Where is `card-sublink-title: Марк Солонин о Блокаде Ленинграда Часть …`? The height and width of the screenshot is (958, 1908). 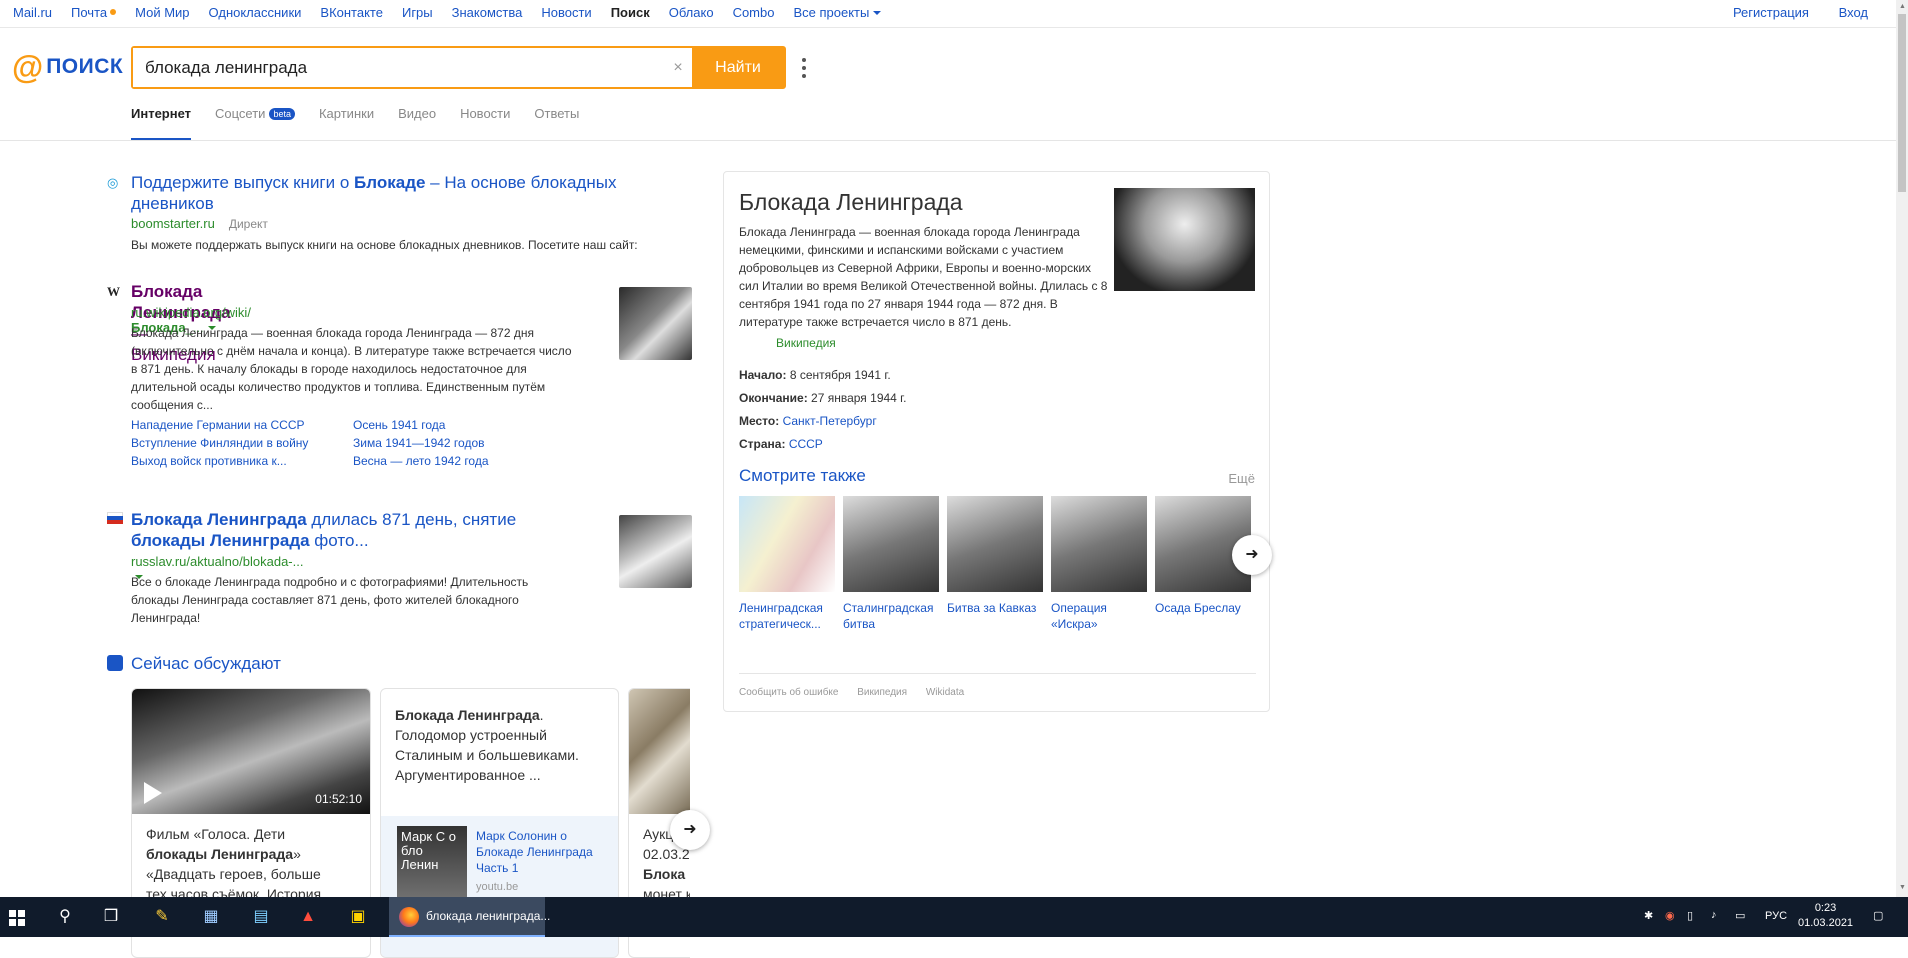
card-sublink-title: Марк Солонин о Блокаде Ленинграда Часть … is located at coordinates (541, 852).